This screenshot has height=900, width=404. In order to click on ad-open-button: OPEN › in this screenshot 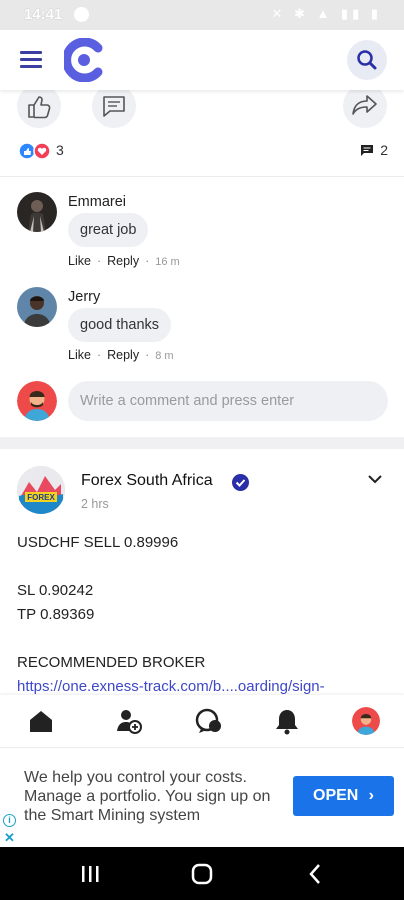, I will do `click(343, 796)`.